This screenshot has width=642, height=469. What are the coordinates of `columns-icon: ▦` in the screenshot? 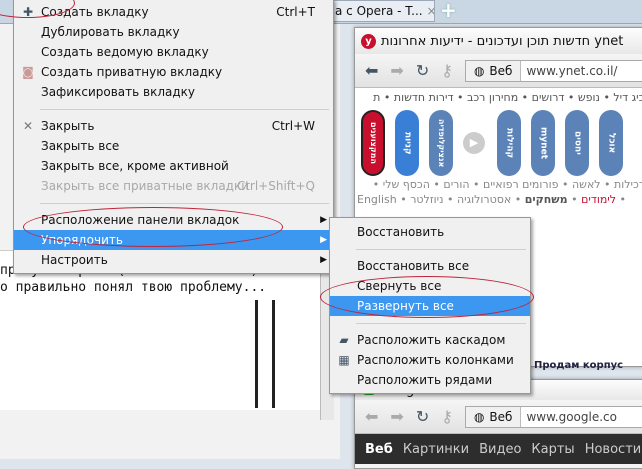 It's located at (344, 360).